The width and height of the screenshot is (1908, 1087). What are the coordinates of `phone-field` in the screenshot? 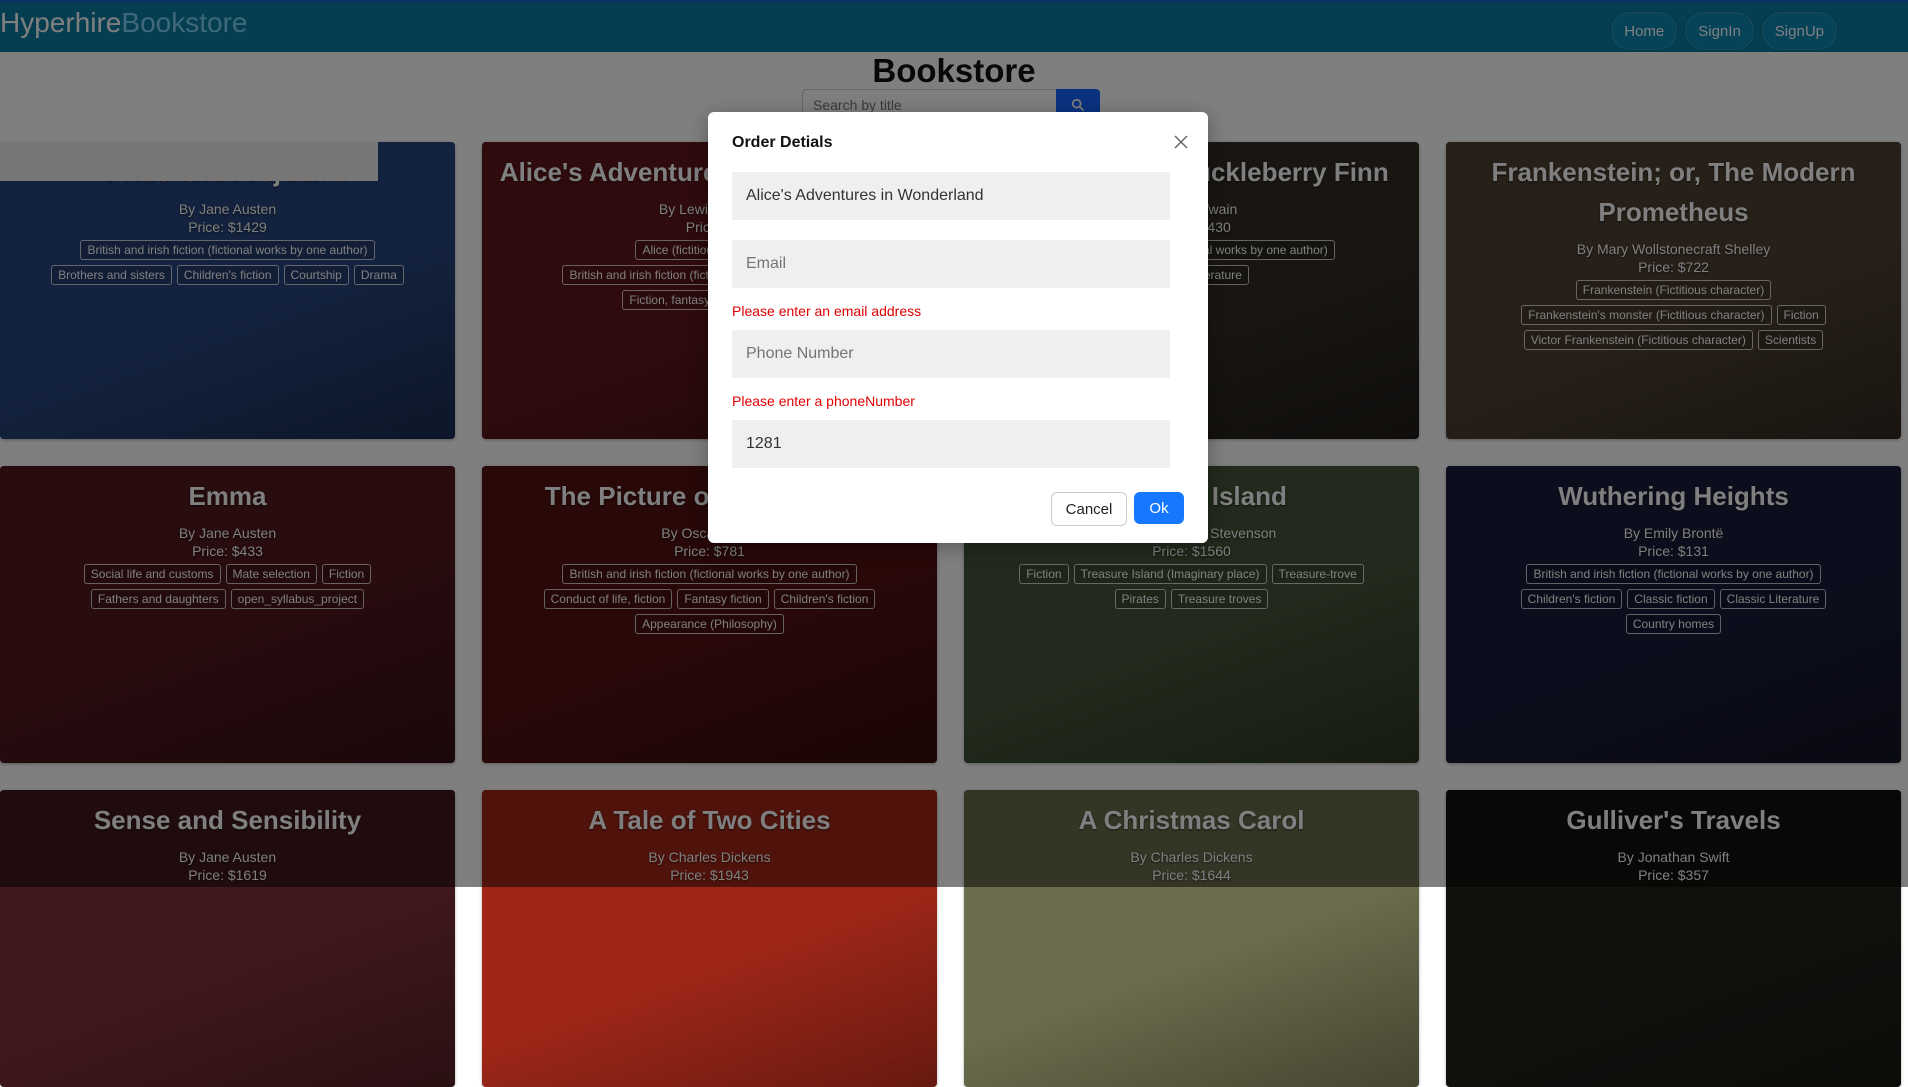 It's located at (951, 354).